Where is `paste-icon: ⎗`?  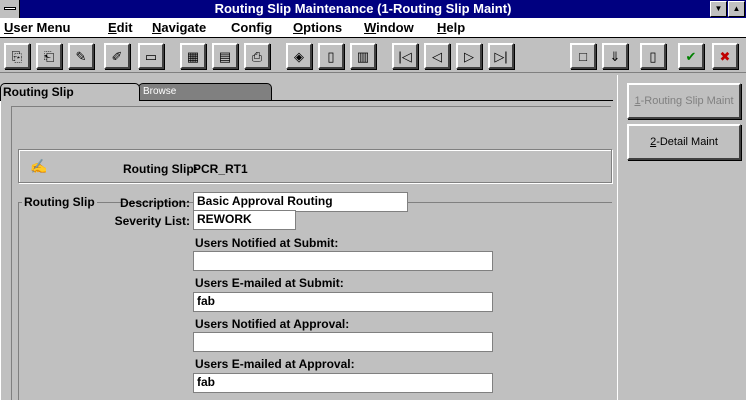 paste-icon: ⎗ is located at coordinates (49, 56).